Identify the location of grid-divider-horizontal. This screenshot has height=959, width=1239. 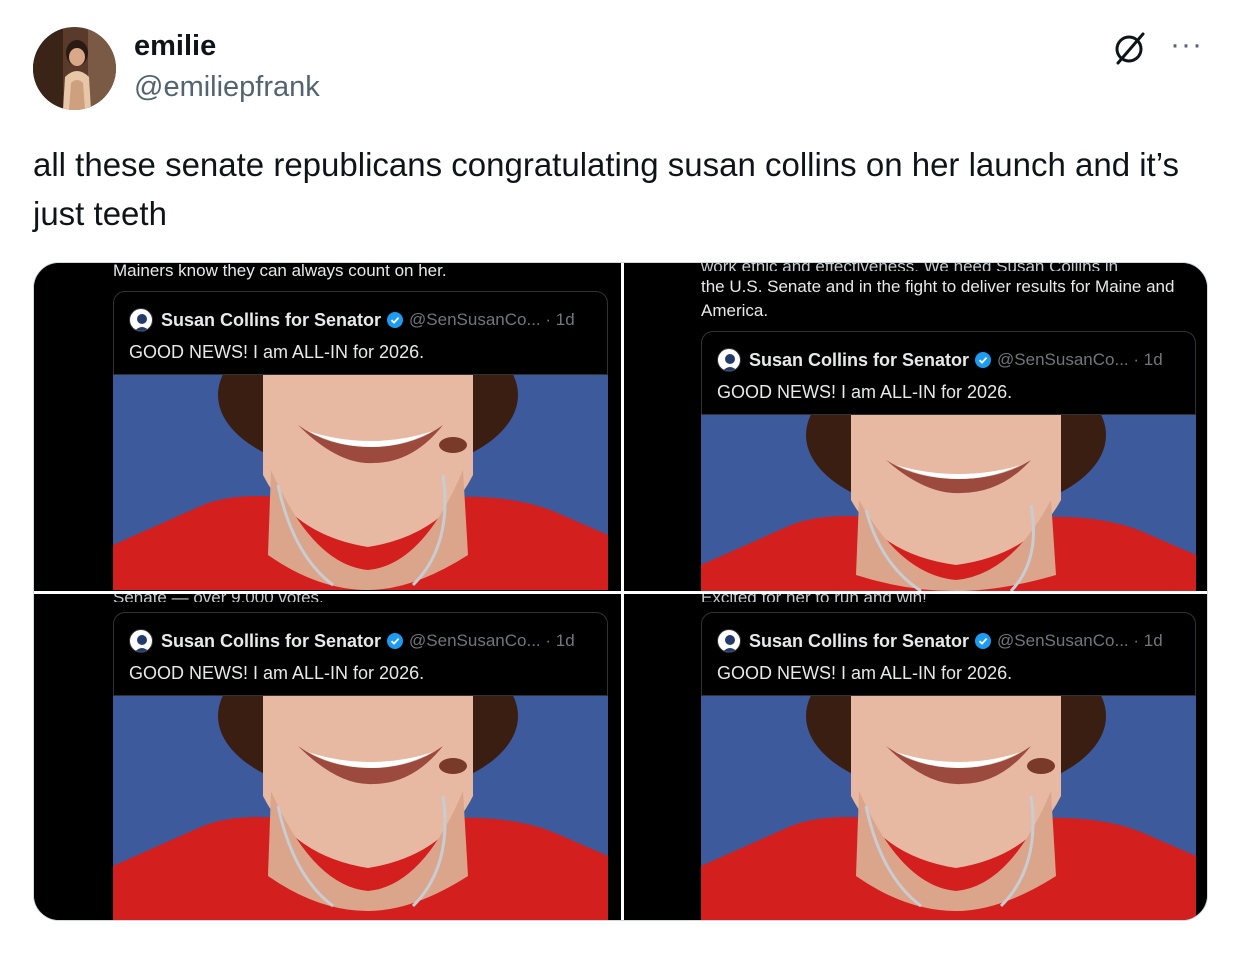
(620, 592).